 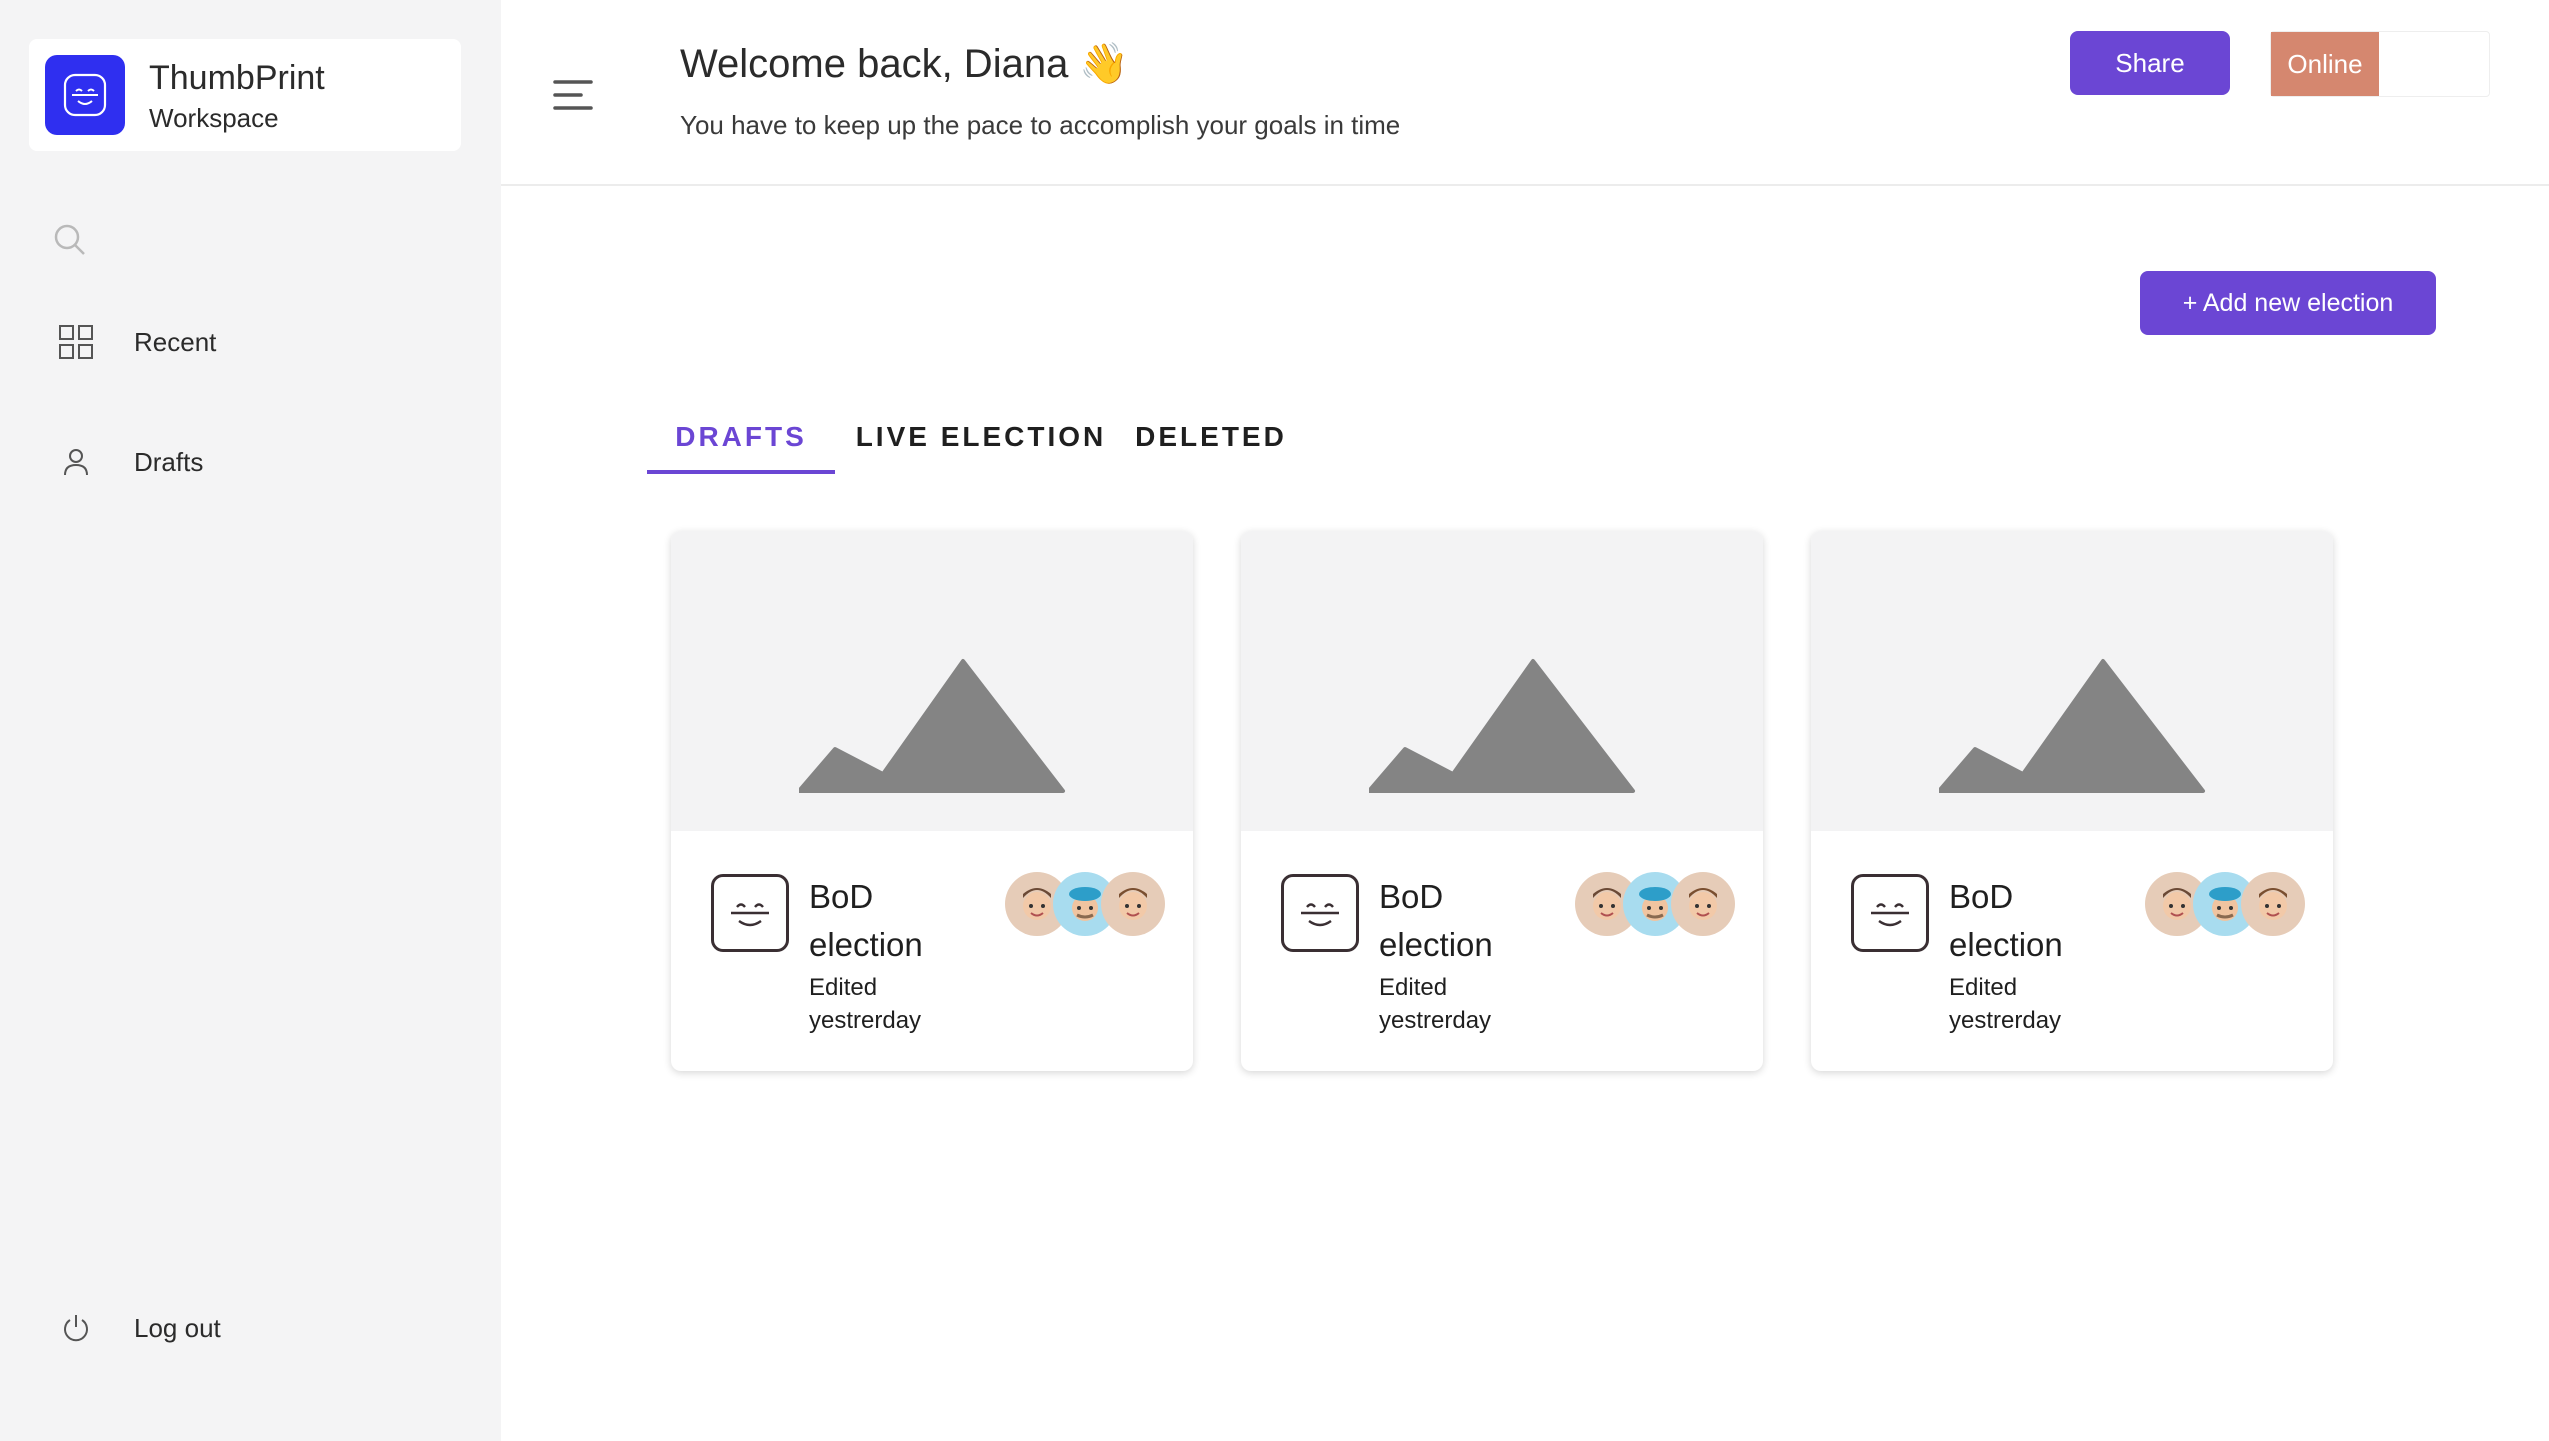 I want to click on brand-subtitle: Workspace, so click(x=214, y=118).